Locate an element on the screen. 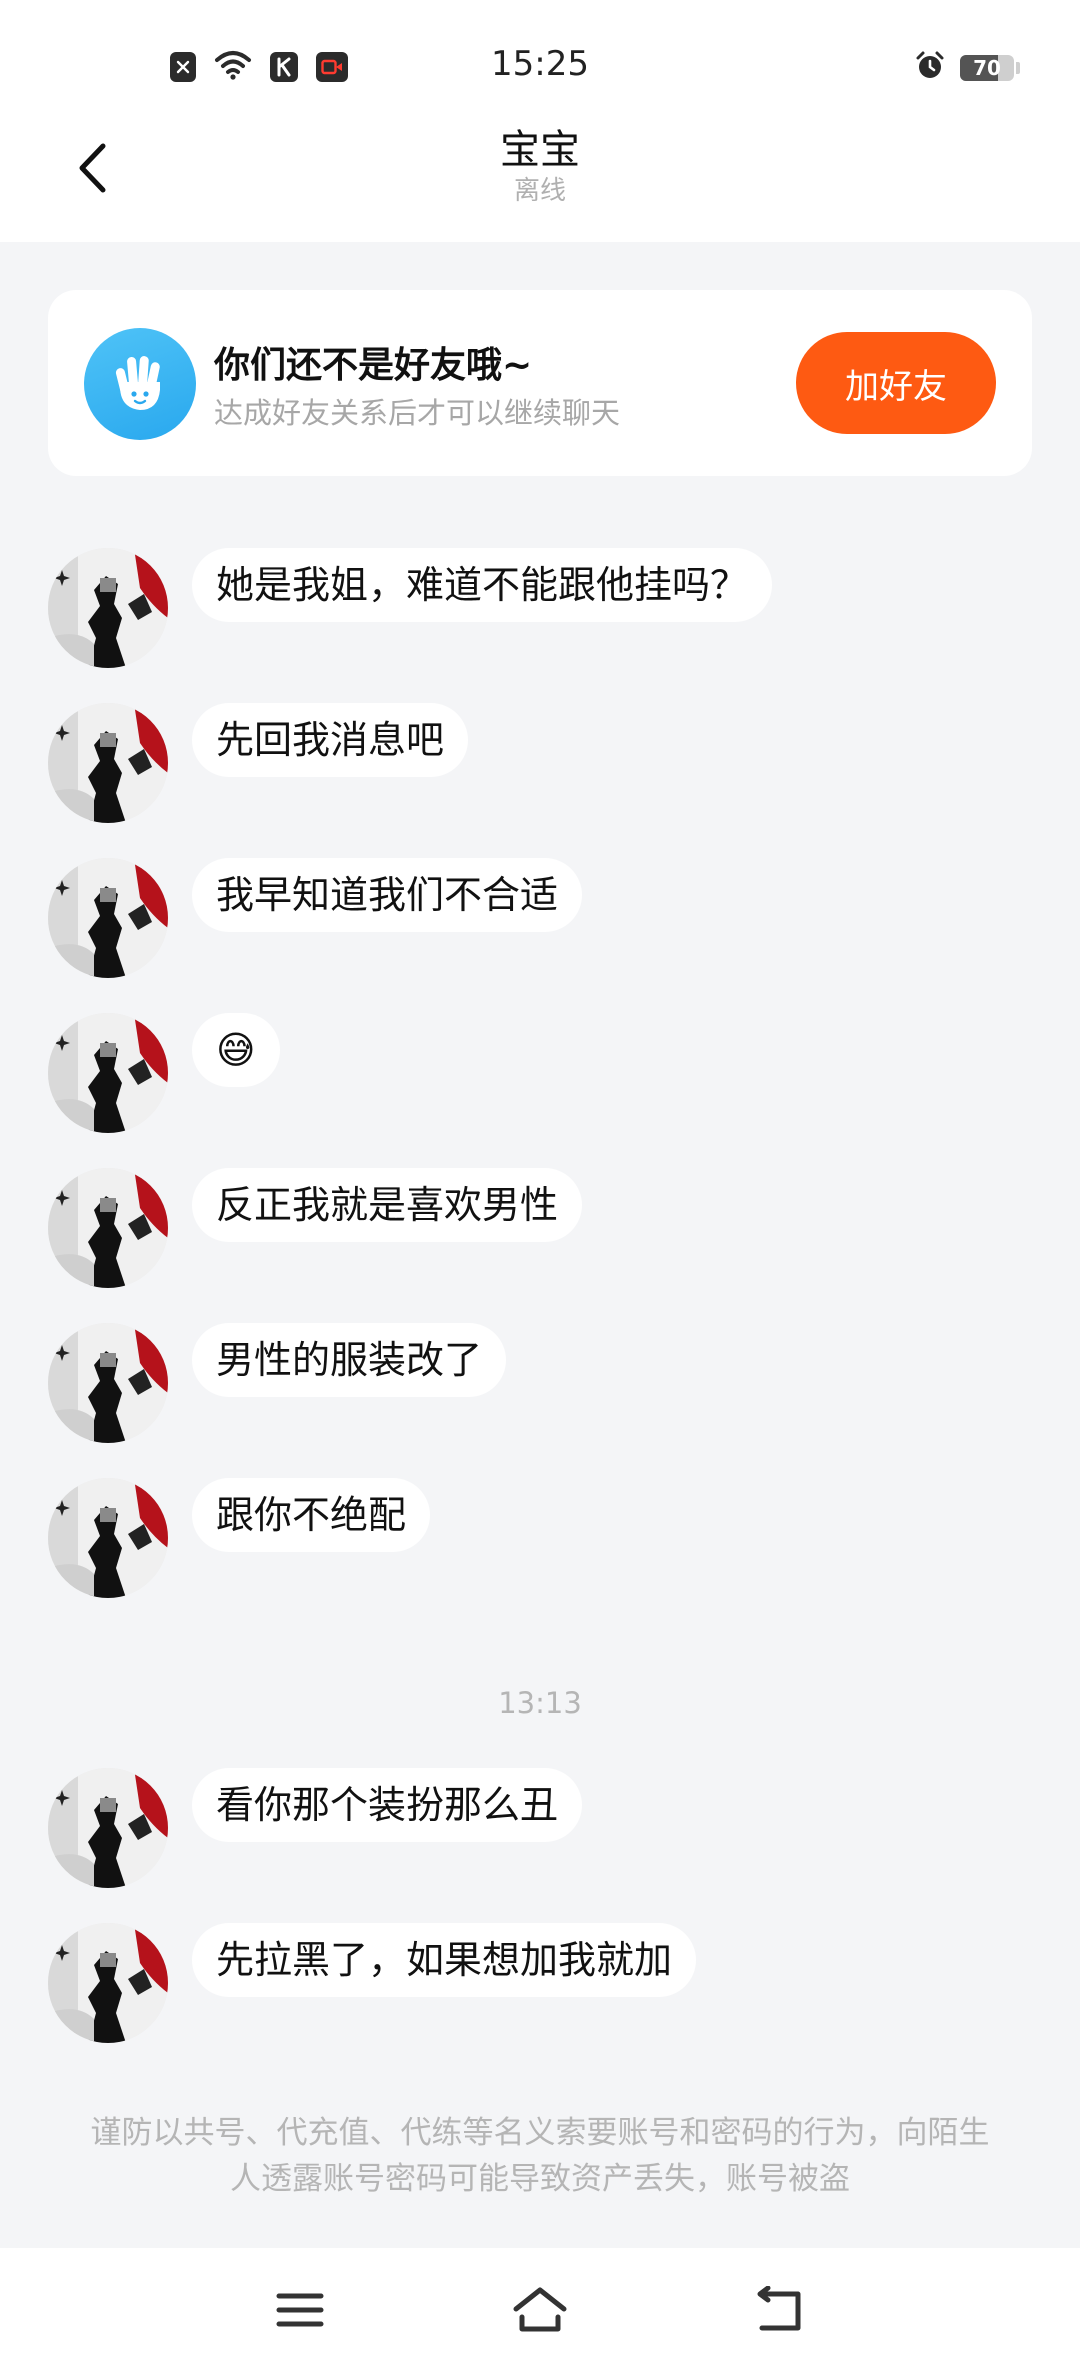  status-icons-right: 70 is located at coordinates (967, 68).